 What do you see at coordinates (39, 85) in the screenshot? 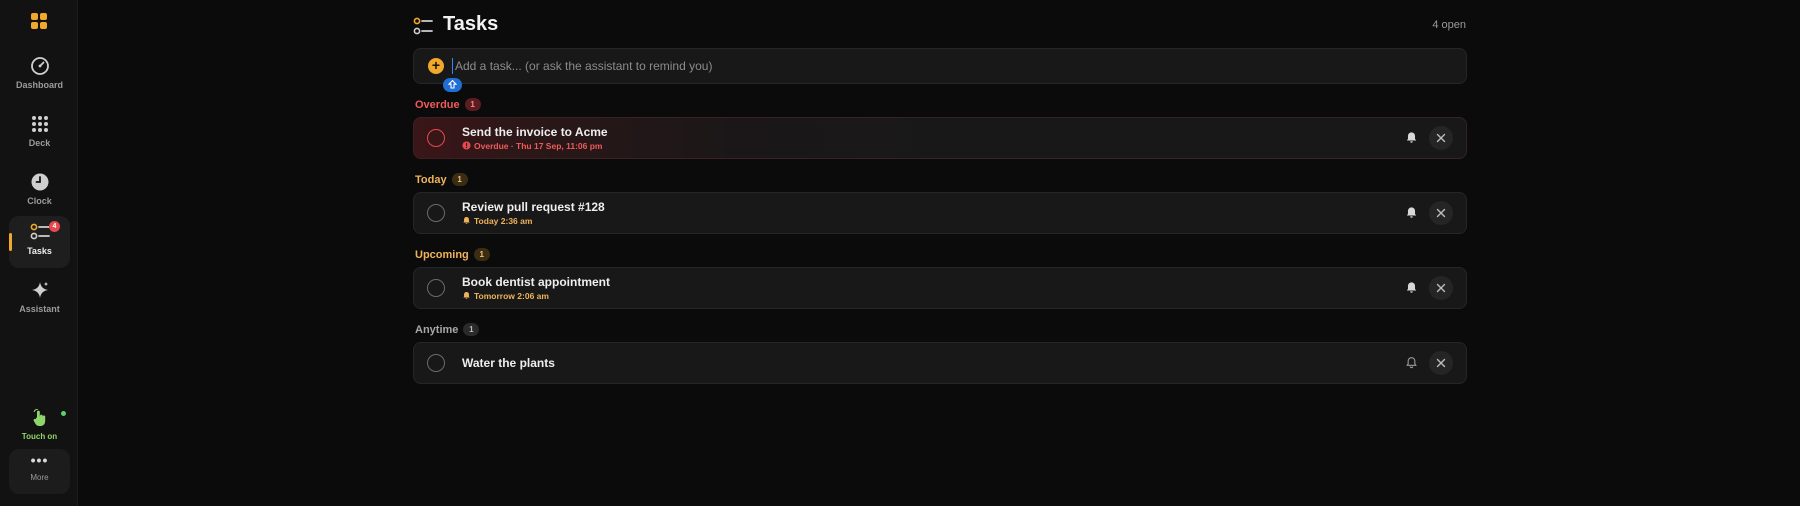
I see `sidebar-item-label: Dashboard` at bounding box center [39, 85].